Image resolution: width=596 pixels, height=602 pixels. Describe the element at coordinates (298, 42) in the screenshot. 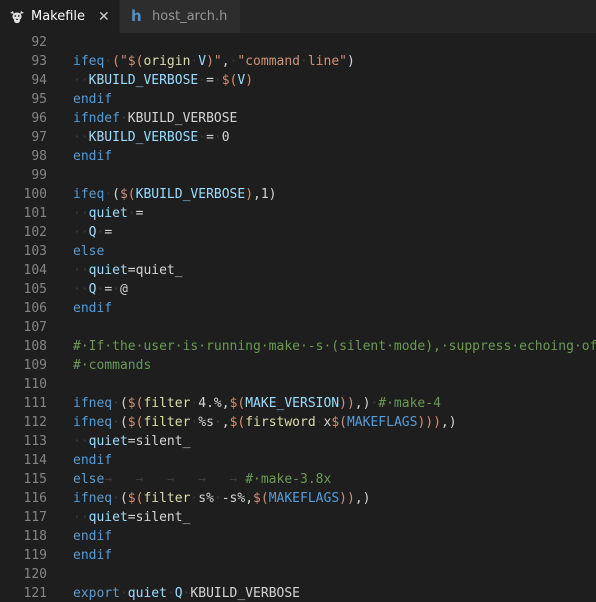

I see `code-line: 92` at that location.